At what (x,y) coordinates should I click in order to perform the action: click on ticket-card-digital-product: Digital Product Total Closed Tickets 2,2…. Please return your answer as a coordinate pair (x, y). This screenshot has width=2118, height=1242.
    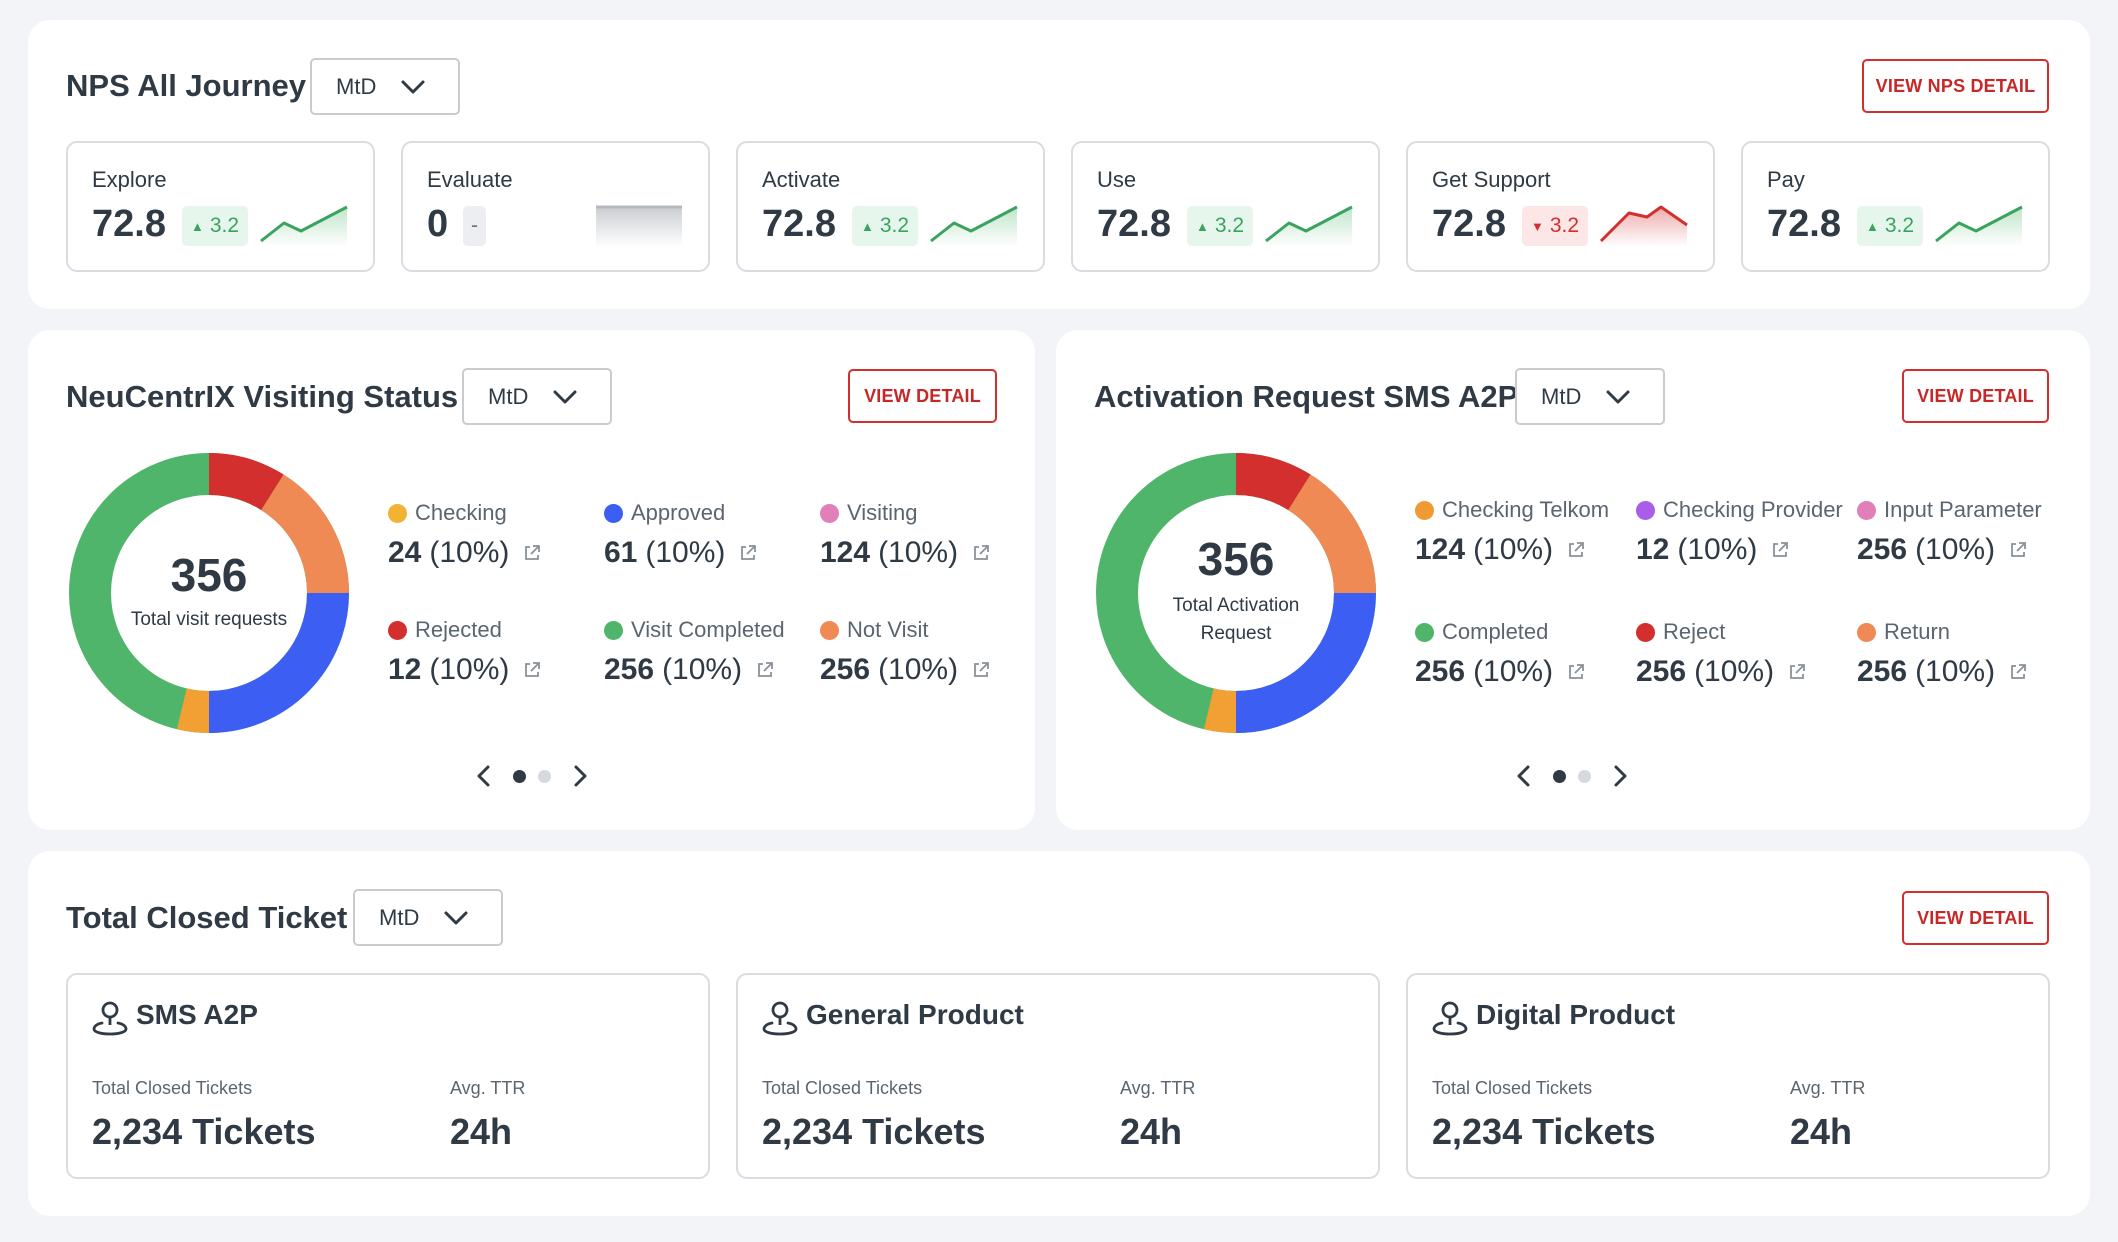
    Looking at the image, I should click on (1728, 1076).